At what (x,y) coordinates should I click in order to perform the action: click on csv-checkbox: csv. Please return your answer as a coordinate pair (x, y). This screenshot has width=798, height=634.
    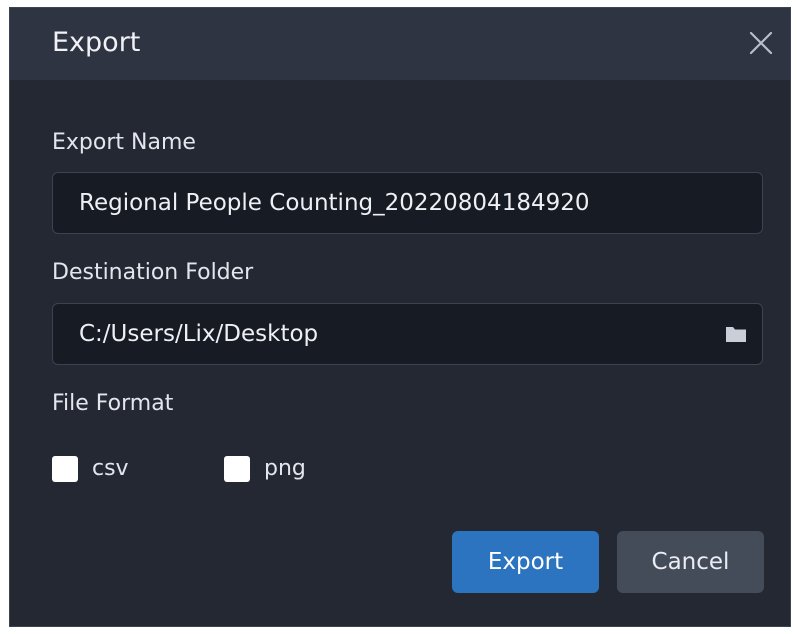
    Looking at the image, I should click on (90, 469).